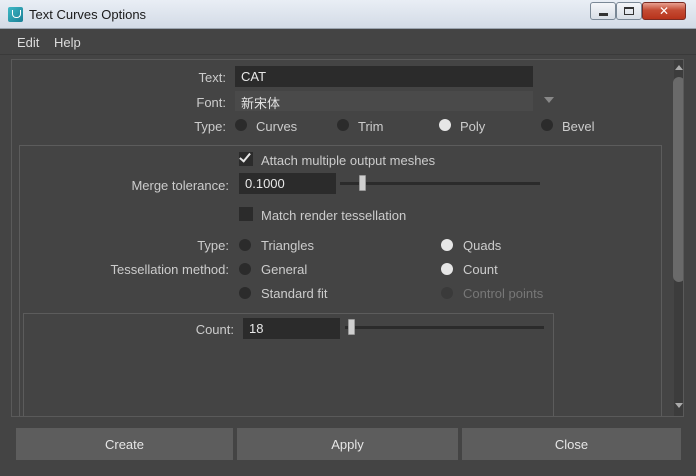 The image size is (696, 476). I want to click on radio-bevel, so click(547, 125).